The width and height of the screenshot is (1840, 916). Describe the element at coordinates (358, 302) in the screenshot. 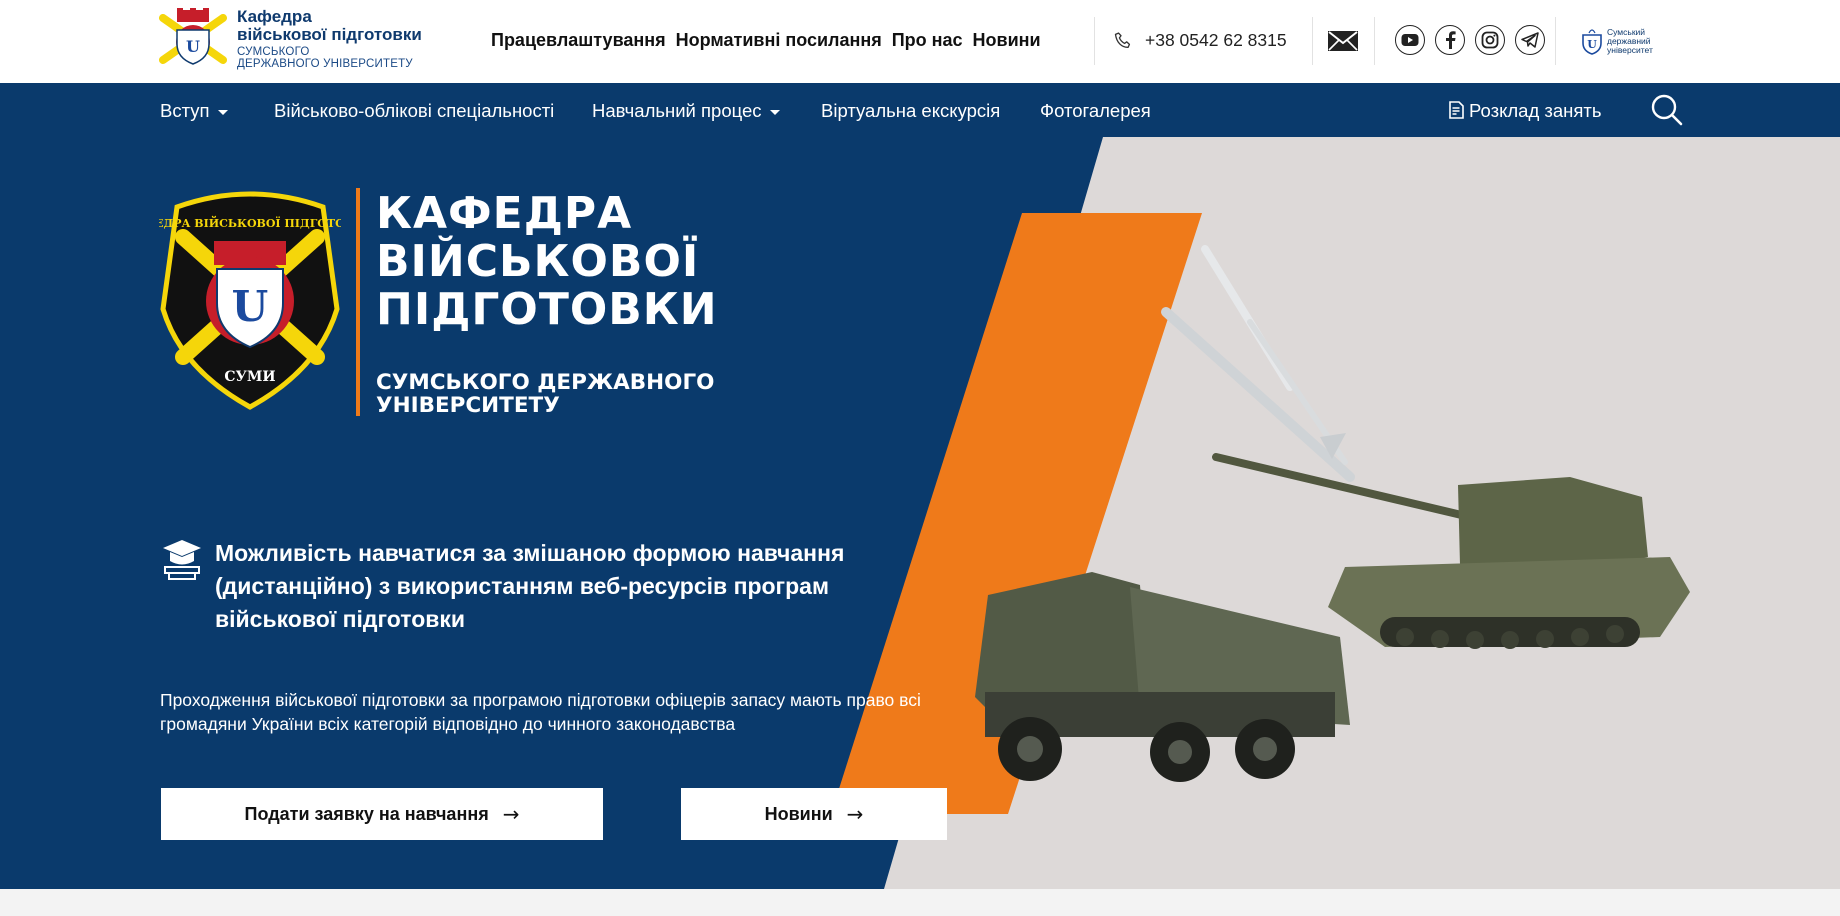

I see `title-accent-line` at that location.